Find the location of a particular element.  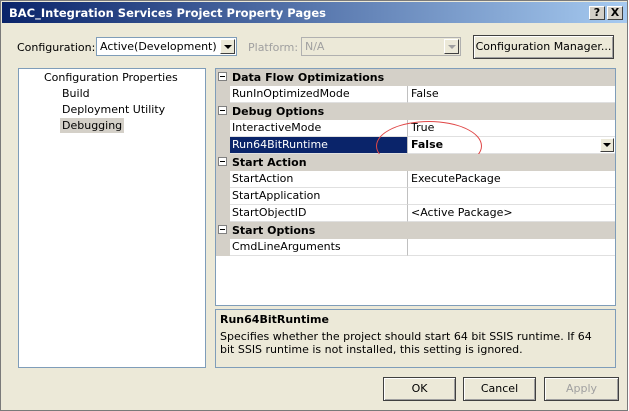

property-row: StartAction ExecutePackage is located at coordinates (415, 179).